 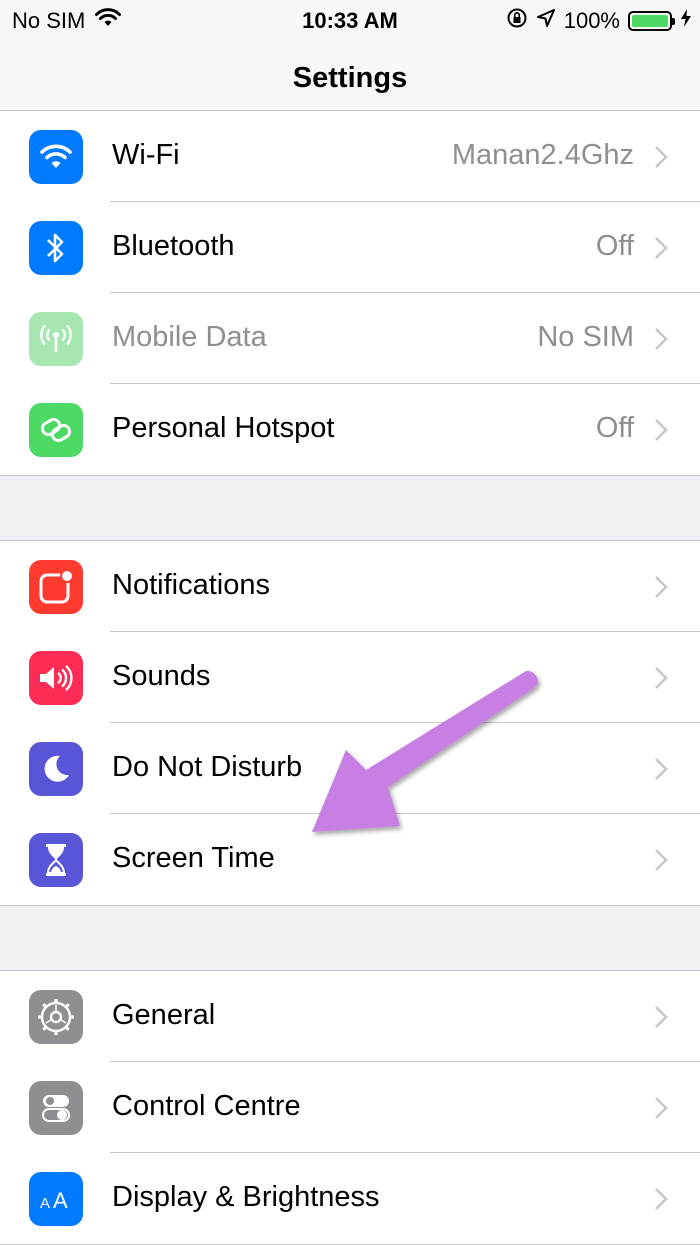 What do you see at coordinates (191, 585) in the screenshot?
I see `settings-row-label: Notifications` at bounding box center [191, 585].